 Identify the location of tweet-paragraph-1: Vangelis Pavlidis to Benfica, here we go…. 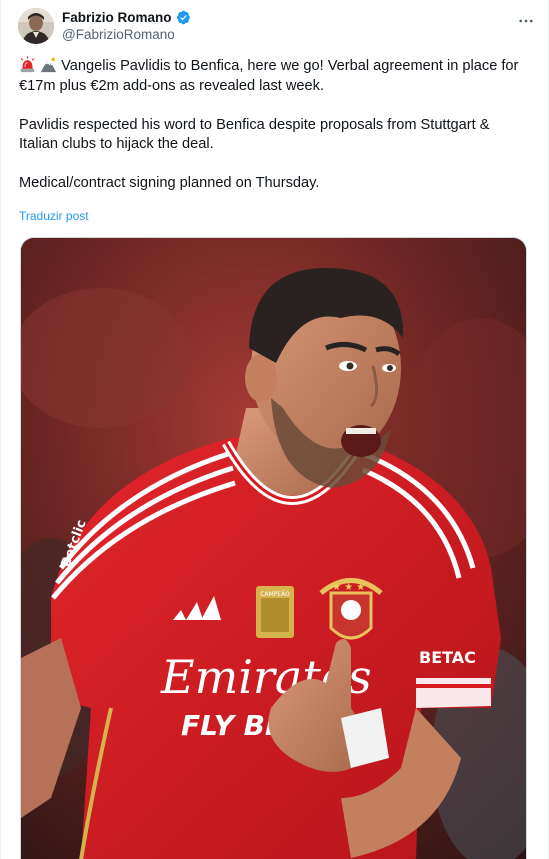
(274, 76).